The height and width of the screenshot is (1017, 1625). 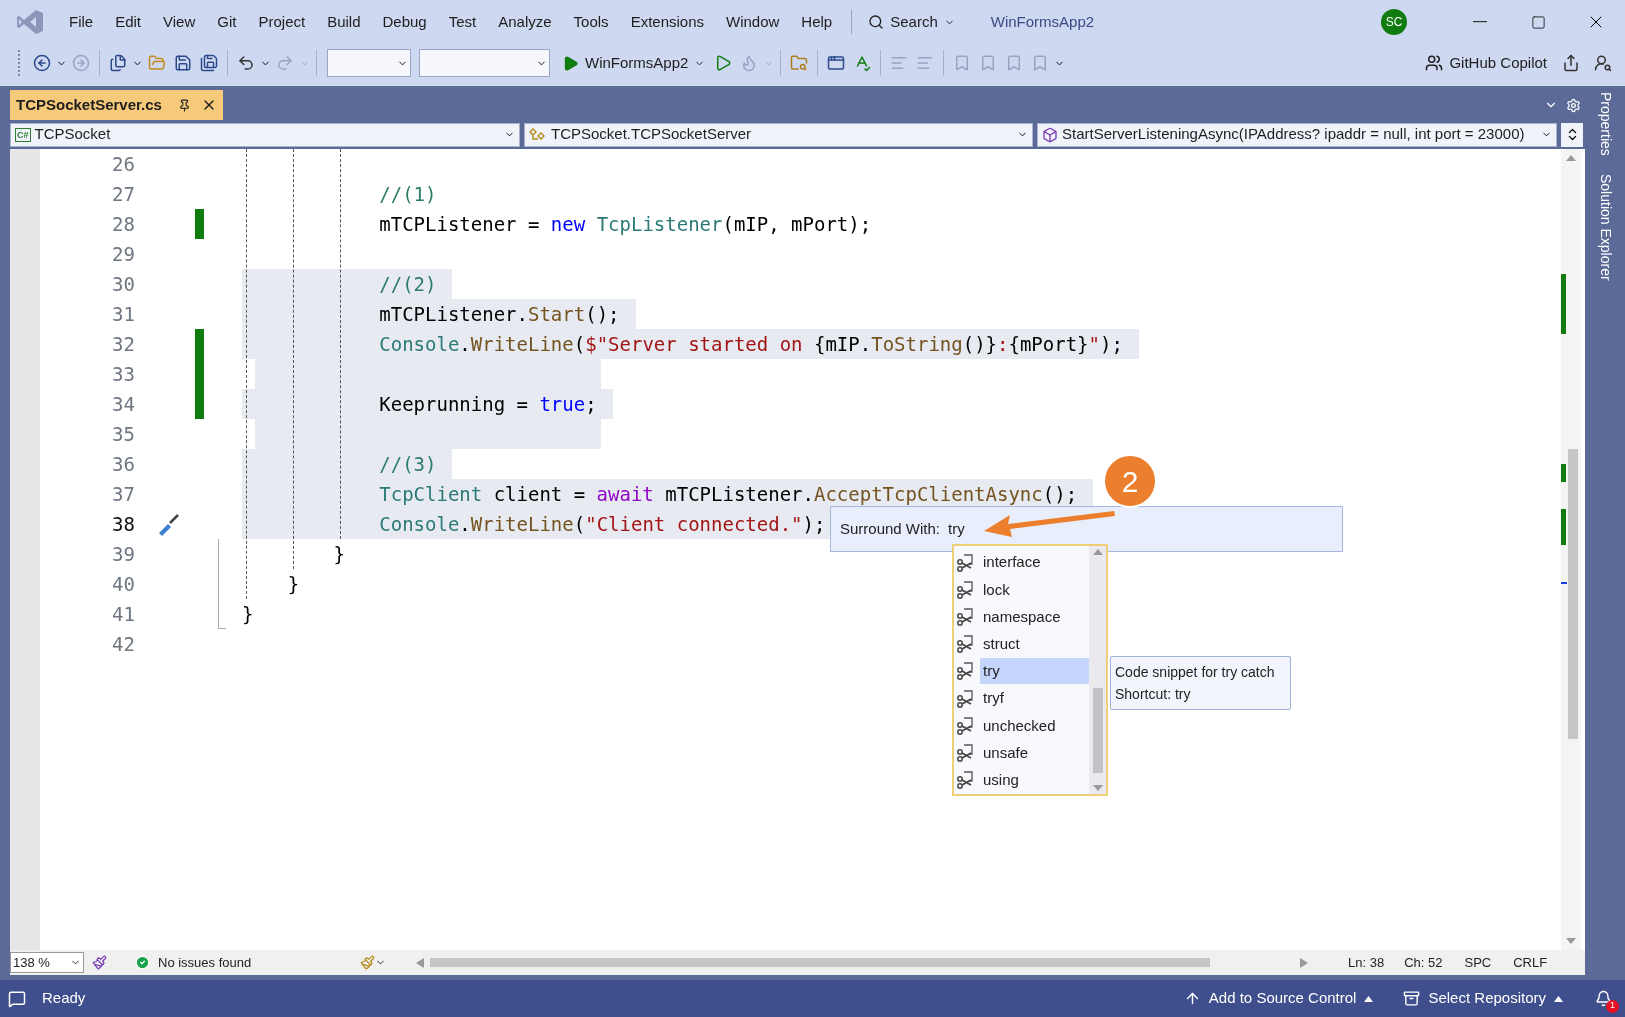 I want to click on redo-icon, so click(x=285, y=63).